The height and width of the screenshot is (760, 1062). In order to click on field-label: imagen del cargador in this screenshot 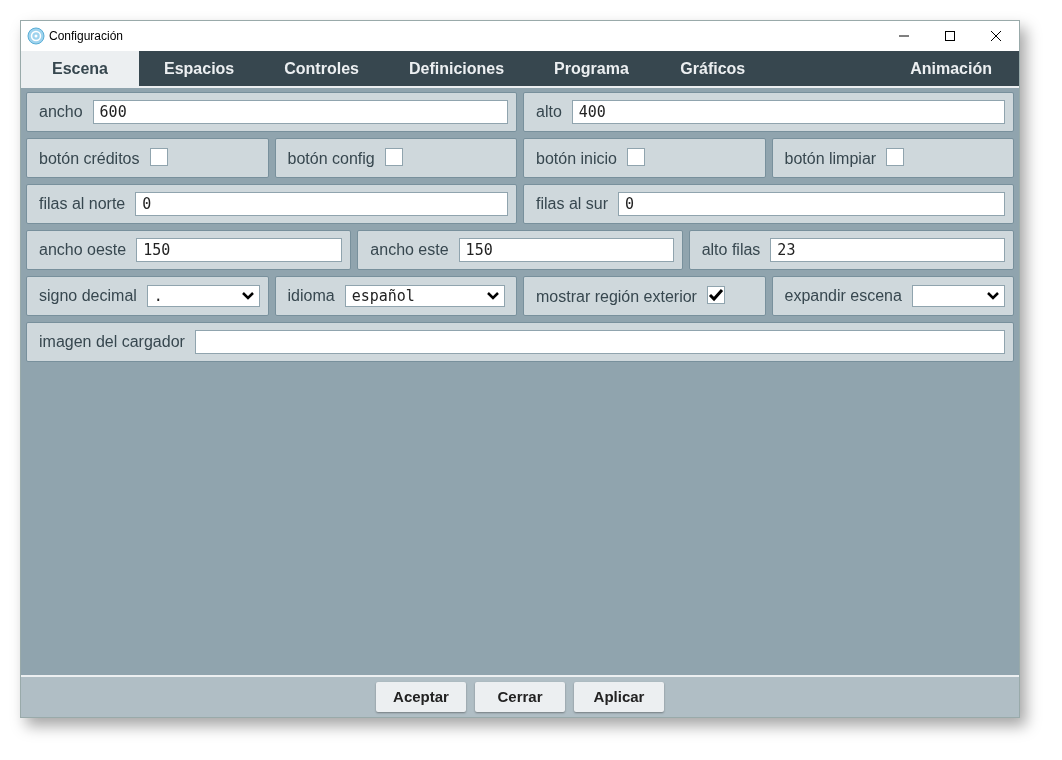, I will do `click(112, 342)`.